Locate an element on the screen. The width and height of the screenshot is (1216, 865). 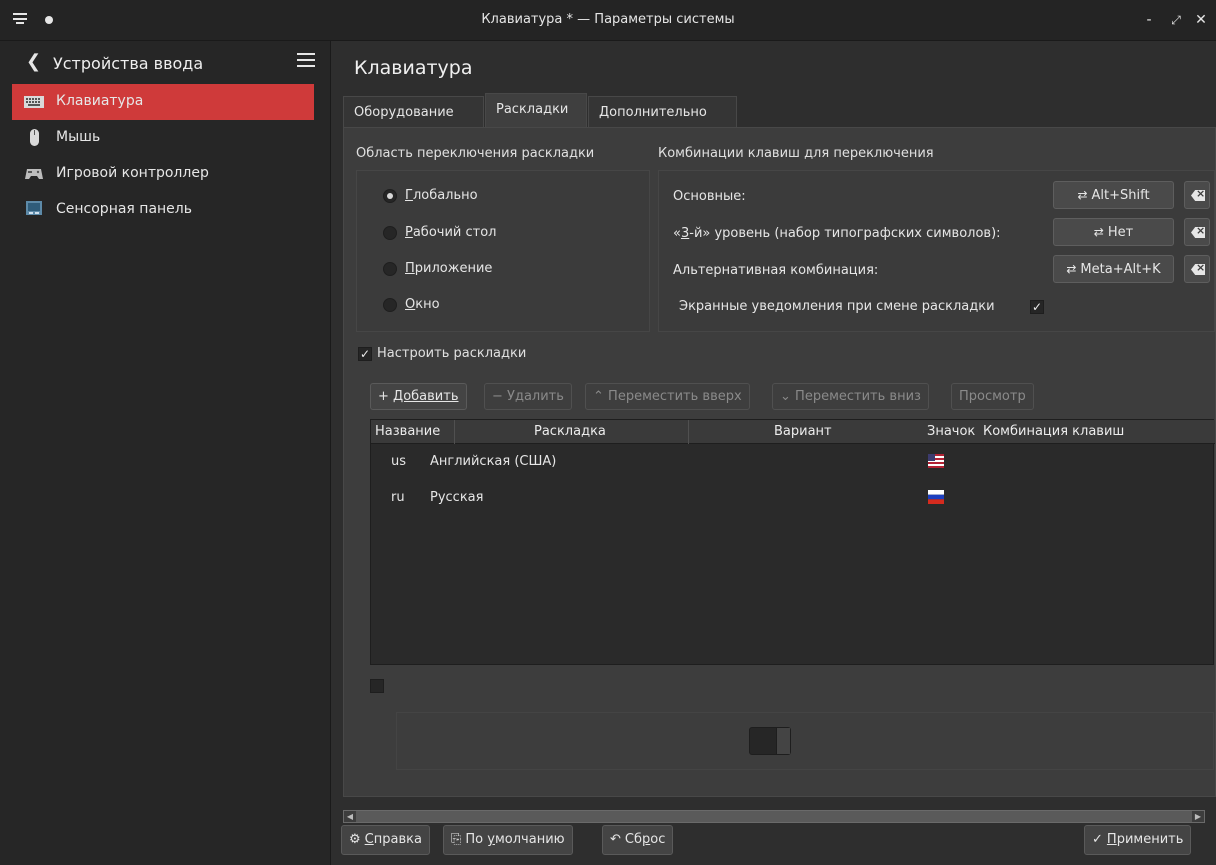
clear-alt-shortcut-button is located at coordinates (1197, 269).